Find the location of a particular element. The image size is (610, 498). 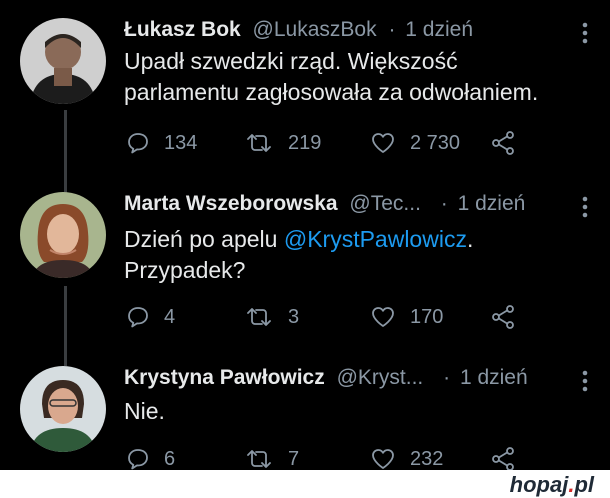

retweet-count: 3 is located at coordinates (294, 316).